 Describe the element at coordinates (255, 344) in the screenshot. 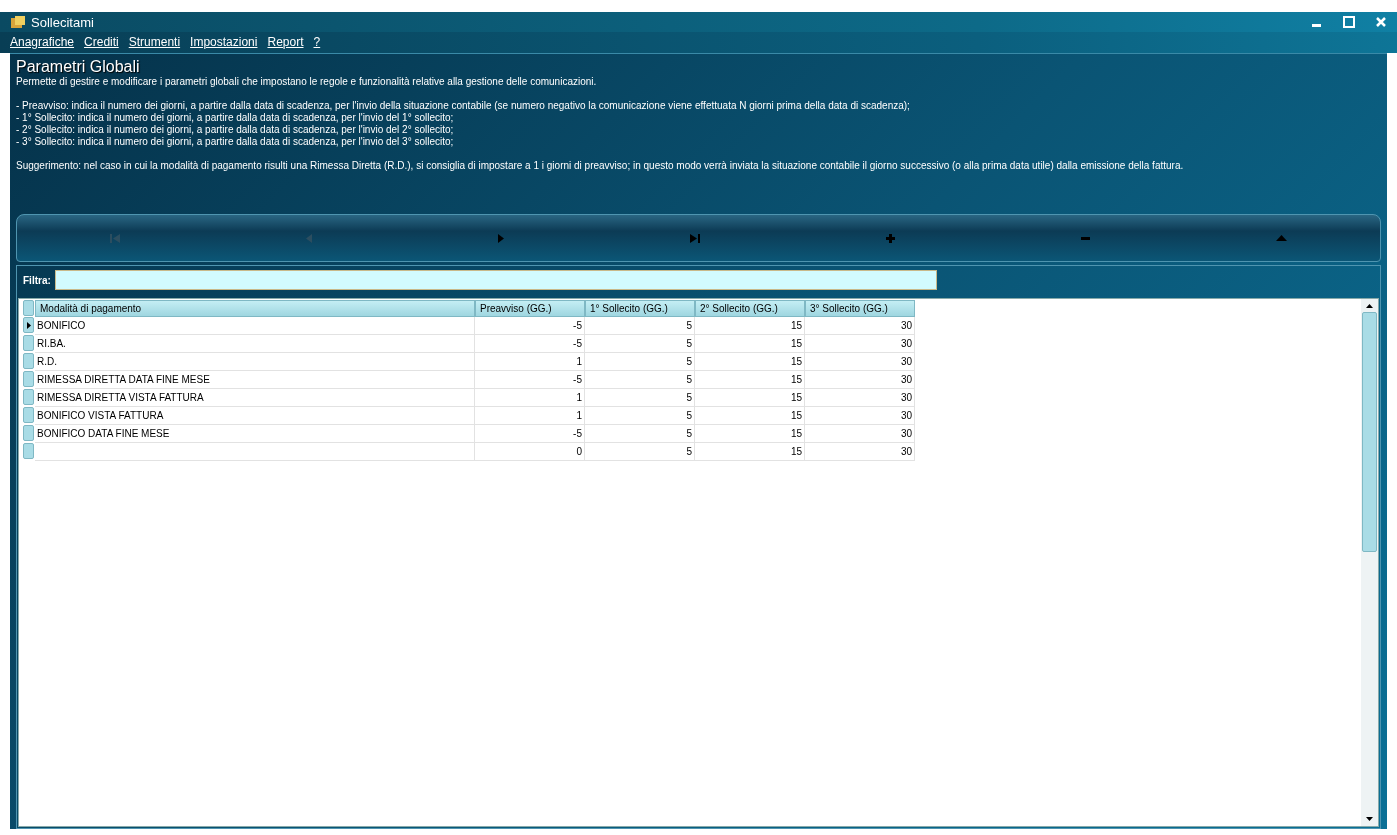

I see `table-cell: RI.BA.` at that location.